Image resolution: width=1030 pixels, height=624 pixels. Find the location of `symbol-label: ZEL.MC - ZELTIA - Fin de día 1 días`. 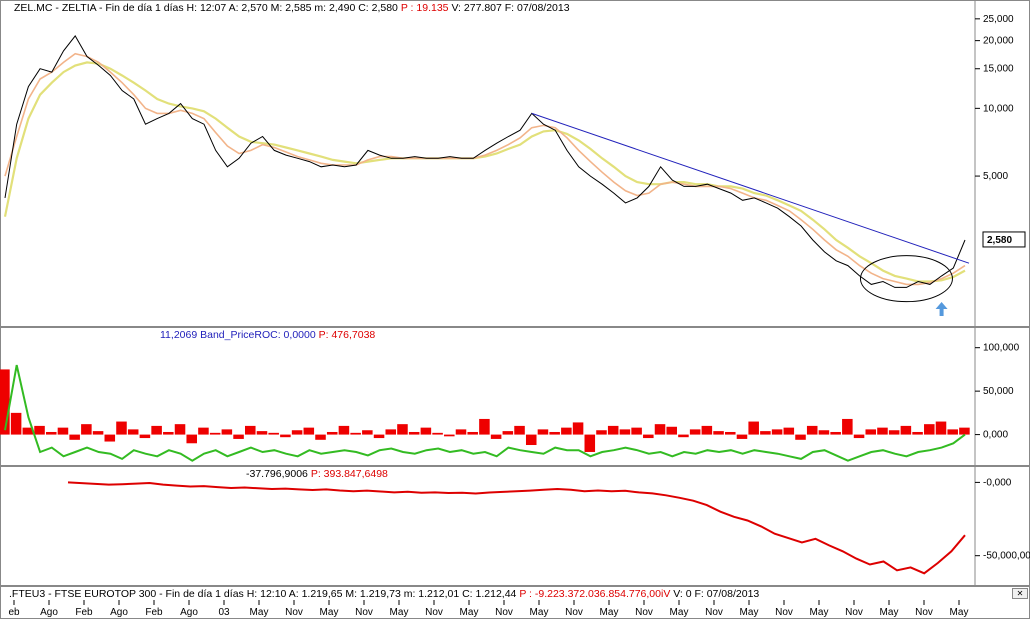

symbol-label: ZEL.MC - ZELTIA - Fin de día 1 días is located at coordinates (99, 8).